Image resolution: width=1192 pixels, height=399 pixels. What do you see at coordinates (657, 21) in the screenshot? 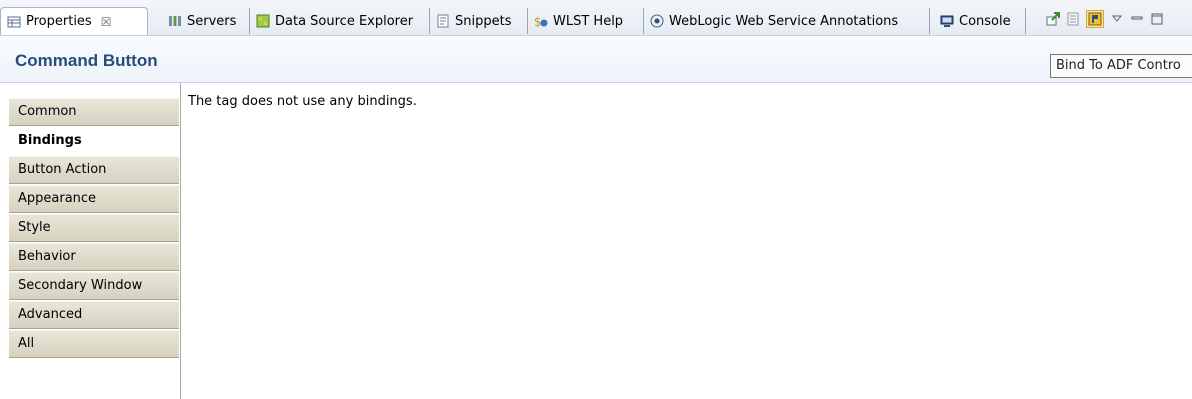
I see `web-service-annotations-icon` at bounding box center [657, 21].